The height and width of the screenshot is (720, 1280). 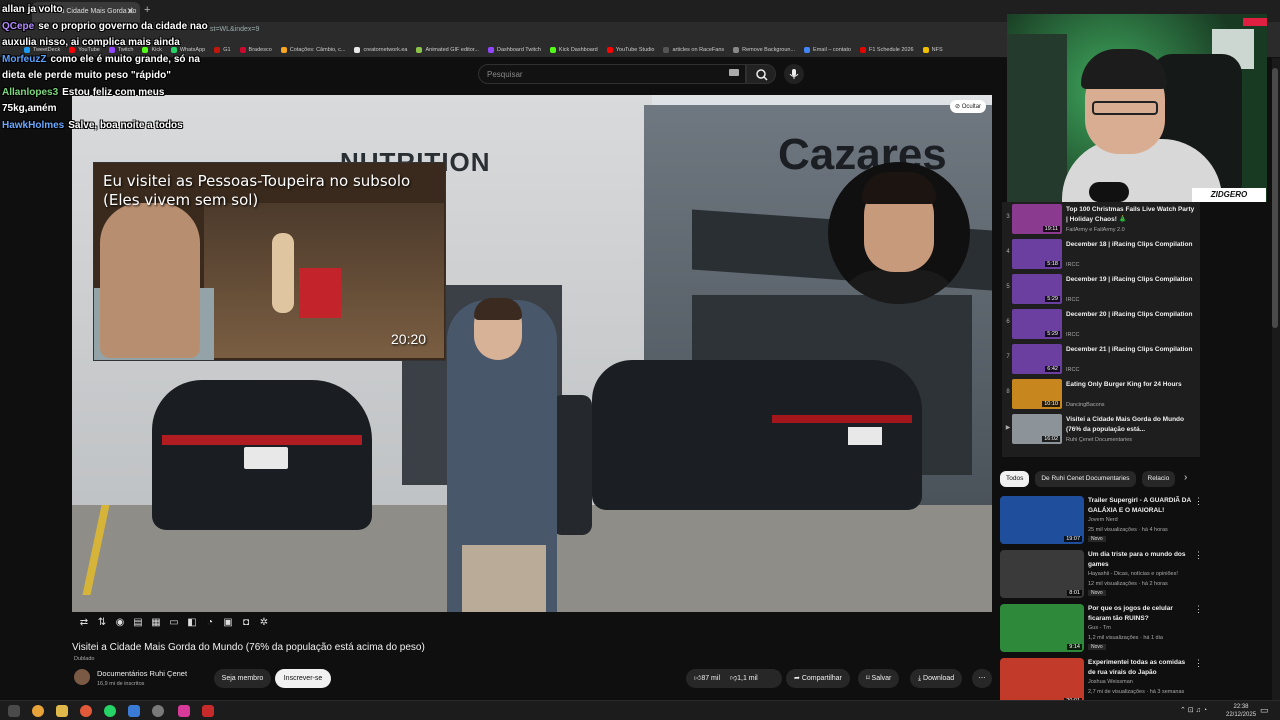 I want to click on theater-icon: ▭, so click(x=174, y=623).